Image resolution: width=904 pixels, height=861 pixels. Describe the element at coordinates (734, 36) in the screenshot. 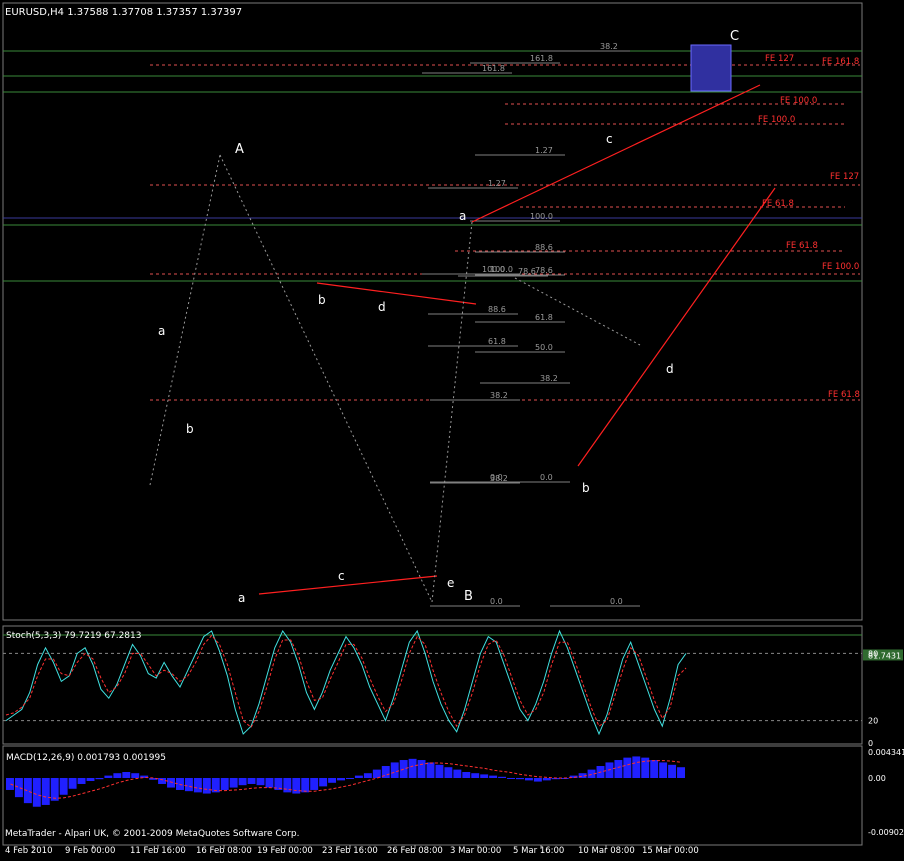

I see `wave-label: C` at that location.